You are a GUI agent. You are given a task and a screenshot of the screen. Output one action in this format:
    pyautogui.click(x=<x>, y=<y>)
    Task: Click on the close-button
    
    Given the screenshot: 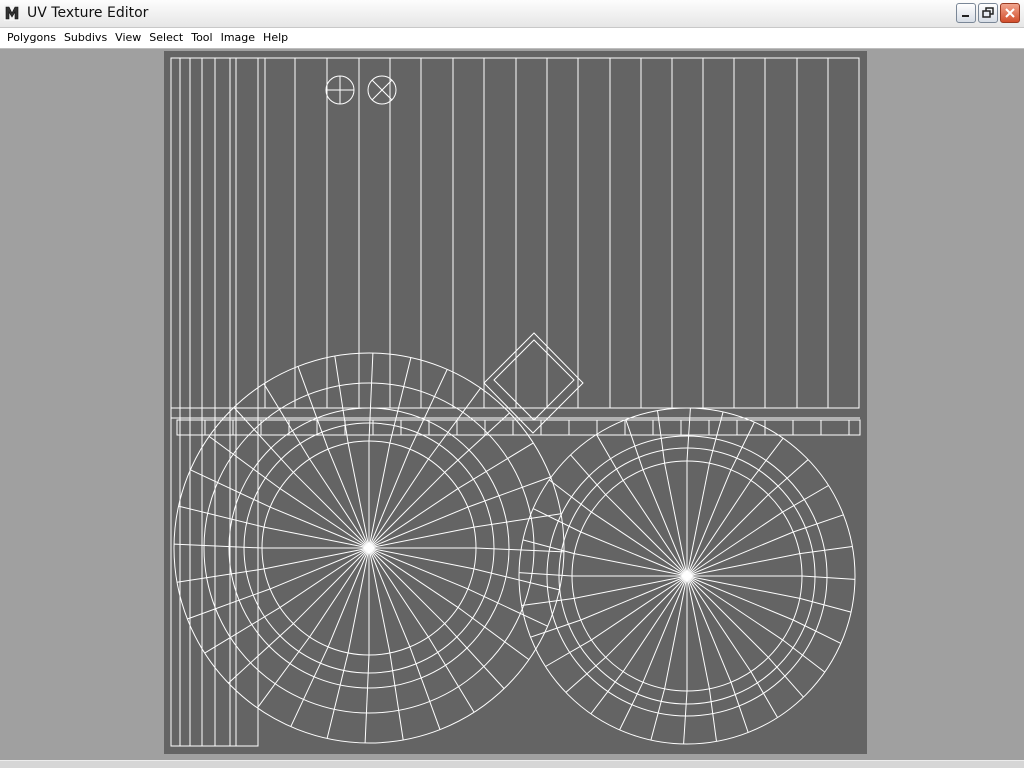 What is the action you would take?
    pyautogui.click(x=1010, y=13)
    